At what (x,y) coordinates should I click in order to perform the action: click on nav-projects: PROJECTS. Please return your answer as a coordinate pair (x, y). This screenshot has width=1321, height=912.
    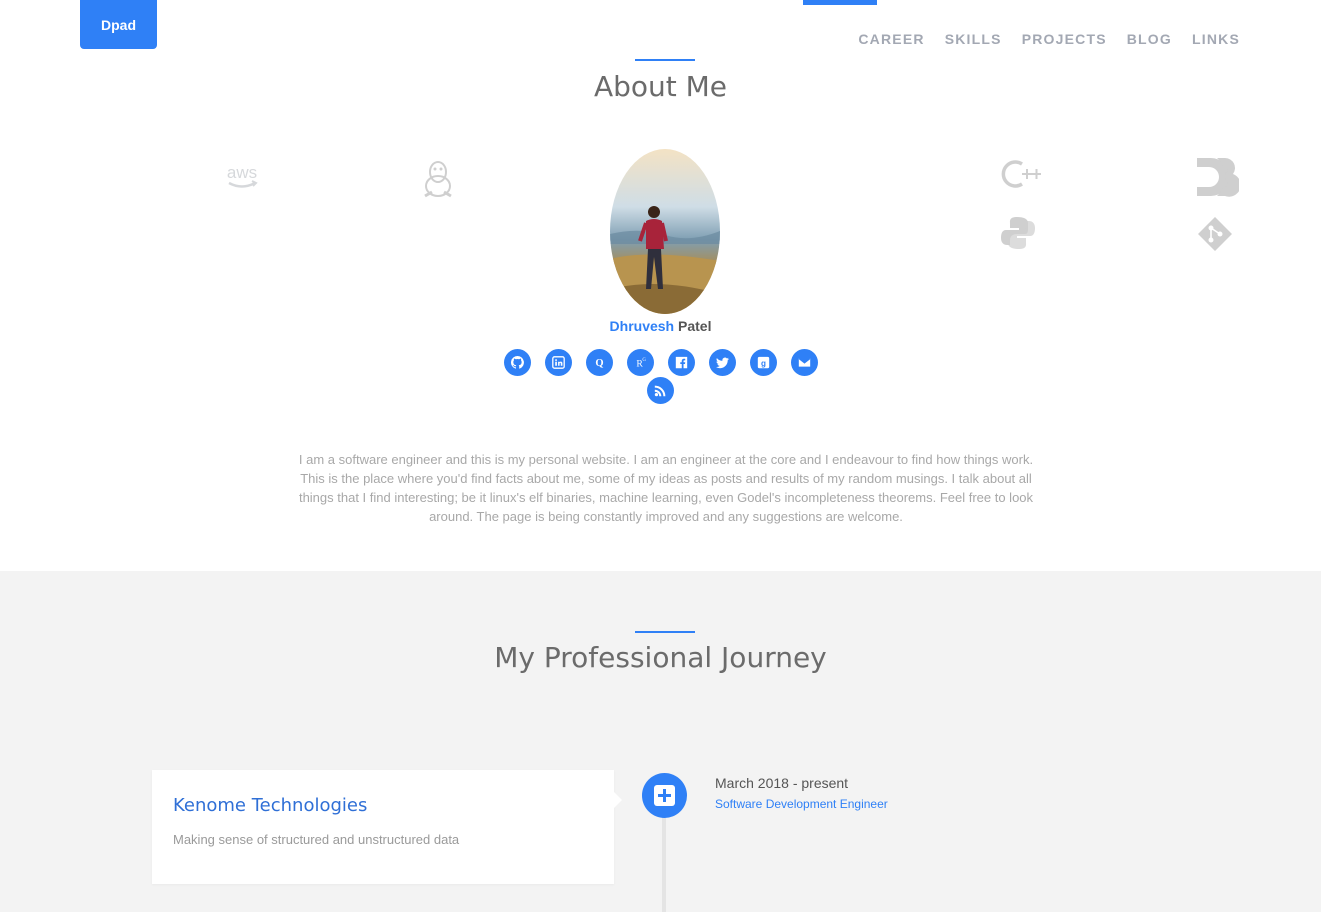
    Looking at the image, I should click on (1064, 39).